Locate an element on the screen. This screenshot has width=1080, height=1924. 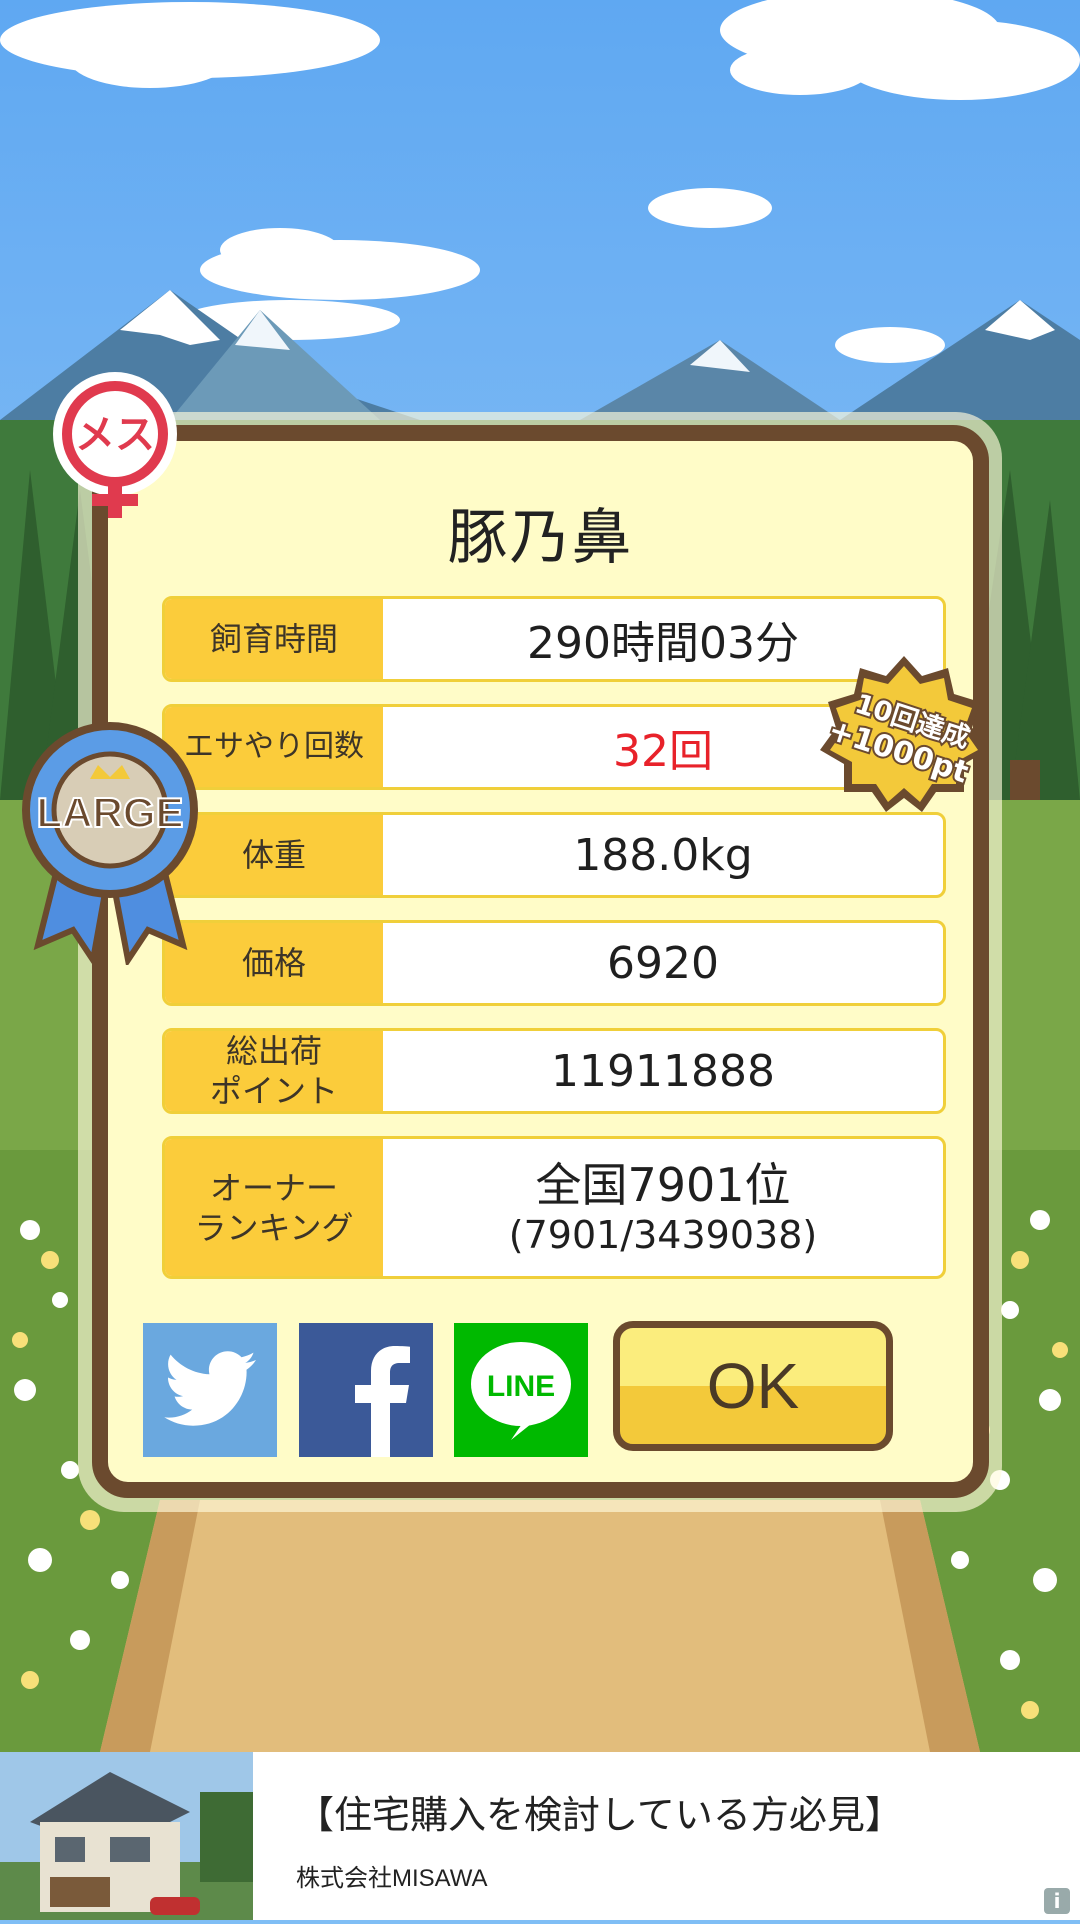
line-share-button: LINE is located at coordinates (521, 1390).